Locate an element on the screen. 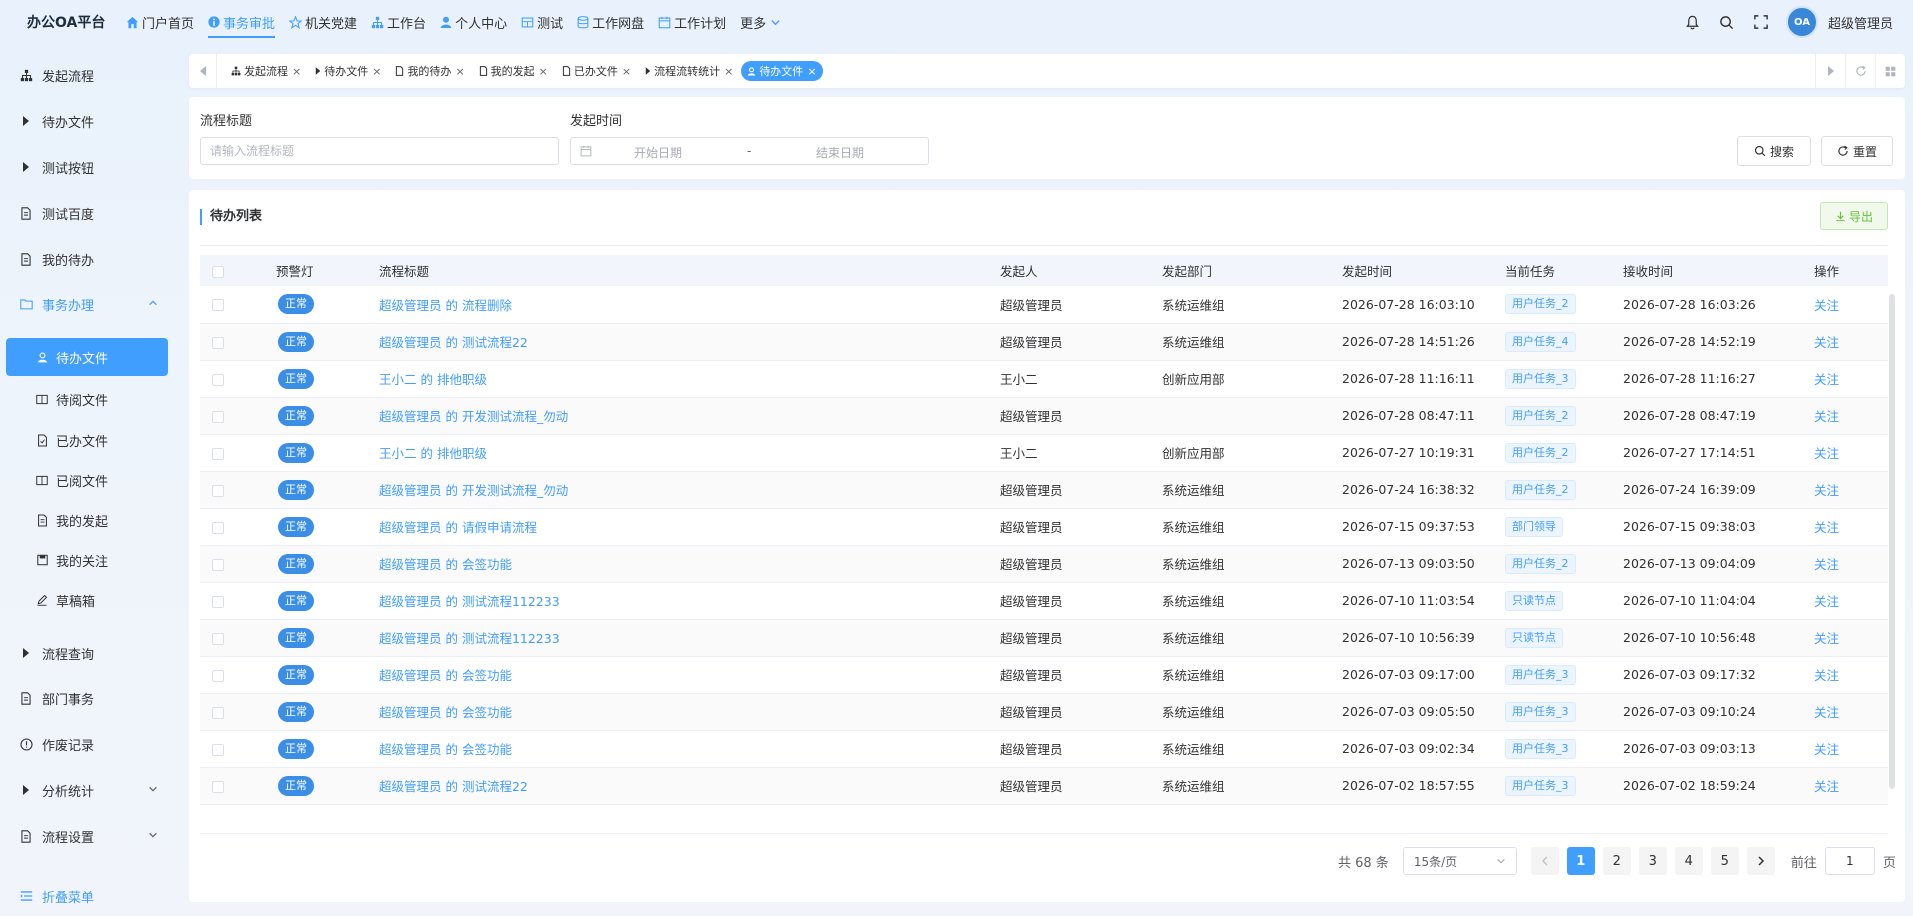  sidebar-item-my-follow: 我的关注 is located at coordinates (87, 560).